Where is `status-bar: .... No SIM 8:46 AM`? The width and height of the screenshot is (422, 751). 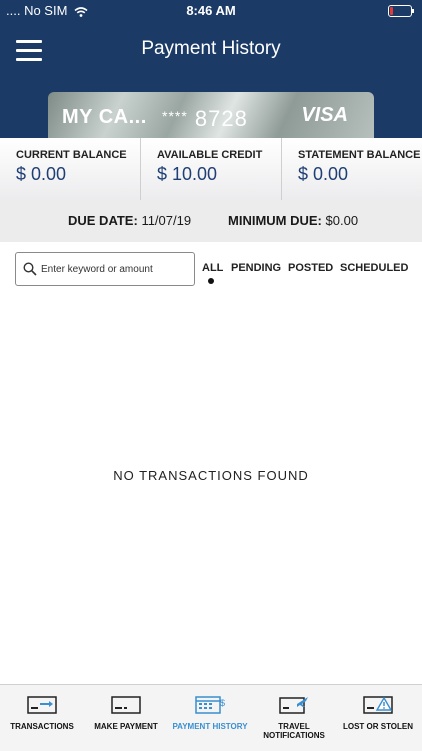 status-bar: .... No SIM 8:46 AM is located at coordinates (211, 11).